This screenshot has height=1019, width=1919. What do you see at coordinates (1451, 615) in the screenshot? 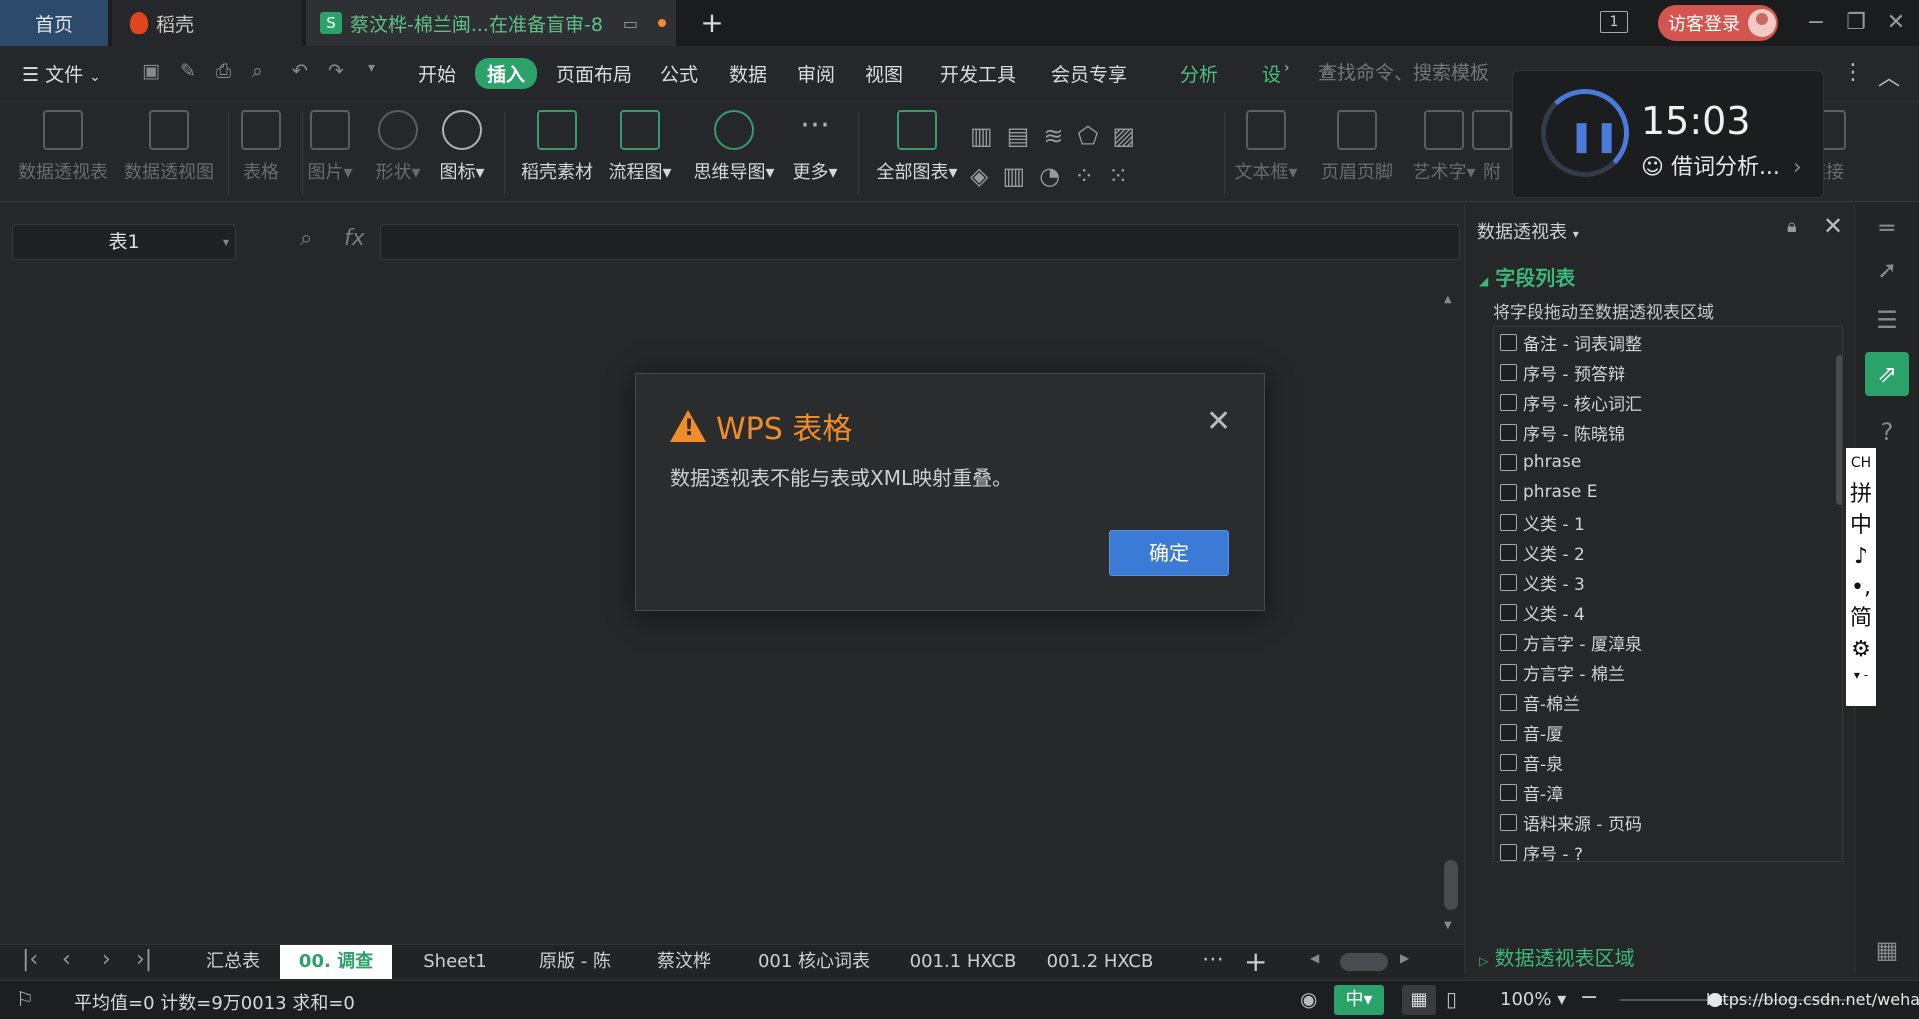
I see `vertical-scrollbar: ▲ ▼` at bounding box center [1451, 615].